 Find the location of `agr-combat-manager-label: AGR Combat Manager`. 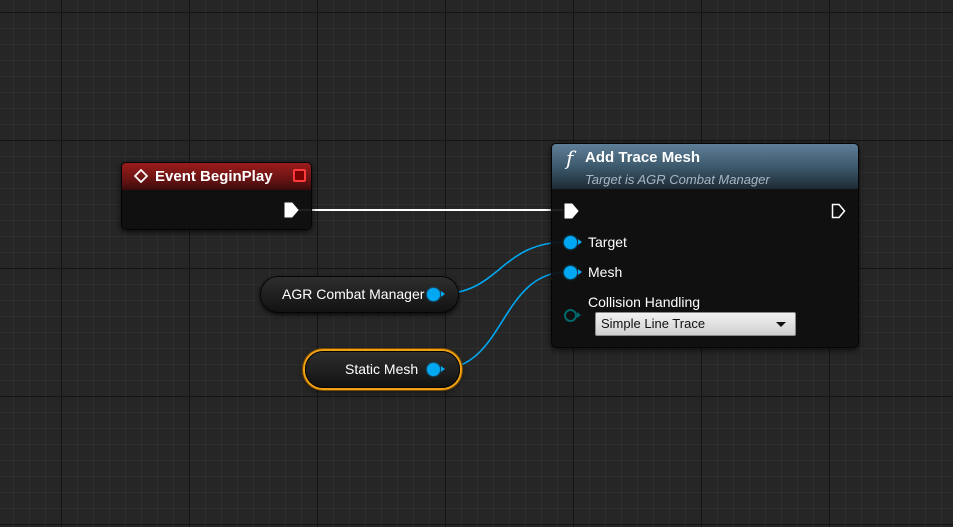

agr-combat-manager-label: AGR Combat Manager is located at coordinates (353, 294).